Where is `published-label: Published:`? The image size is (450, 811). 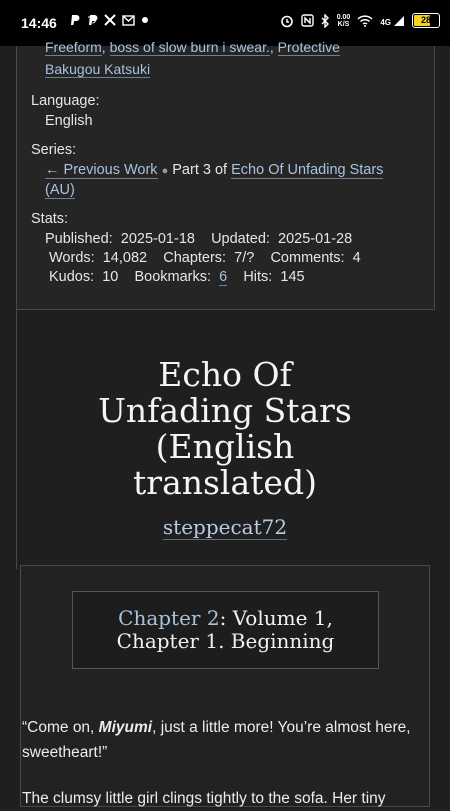
published-label: Published: is located at coordinates (79, 239).